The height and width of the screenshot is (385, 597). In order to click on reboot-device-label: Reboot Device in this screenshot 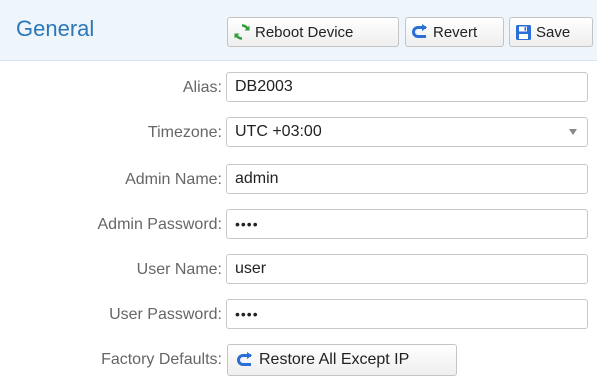, I will do `click(304, 32)`.